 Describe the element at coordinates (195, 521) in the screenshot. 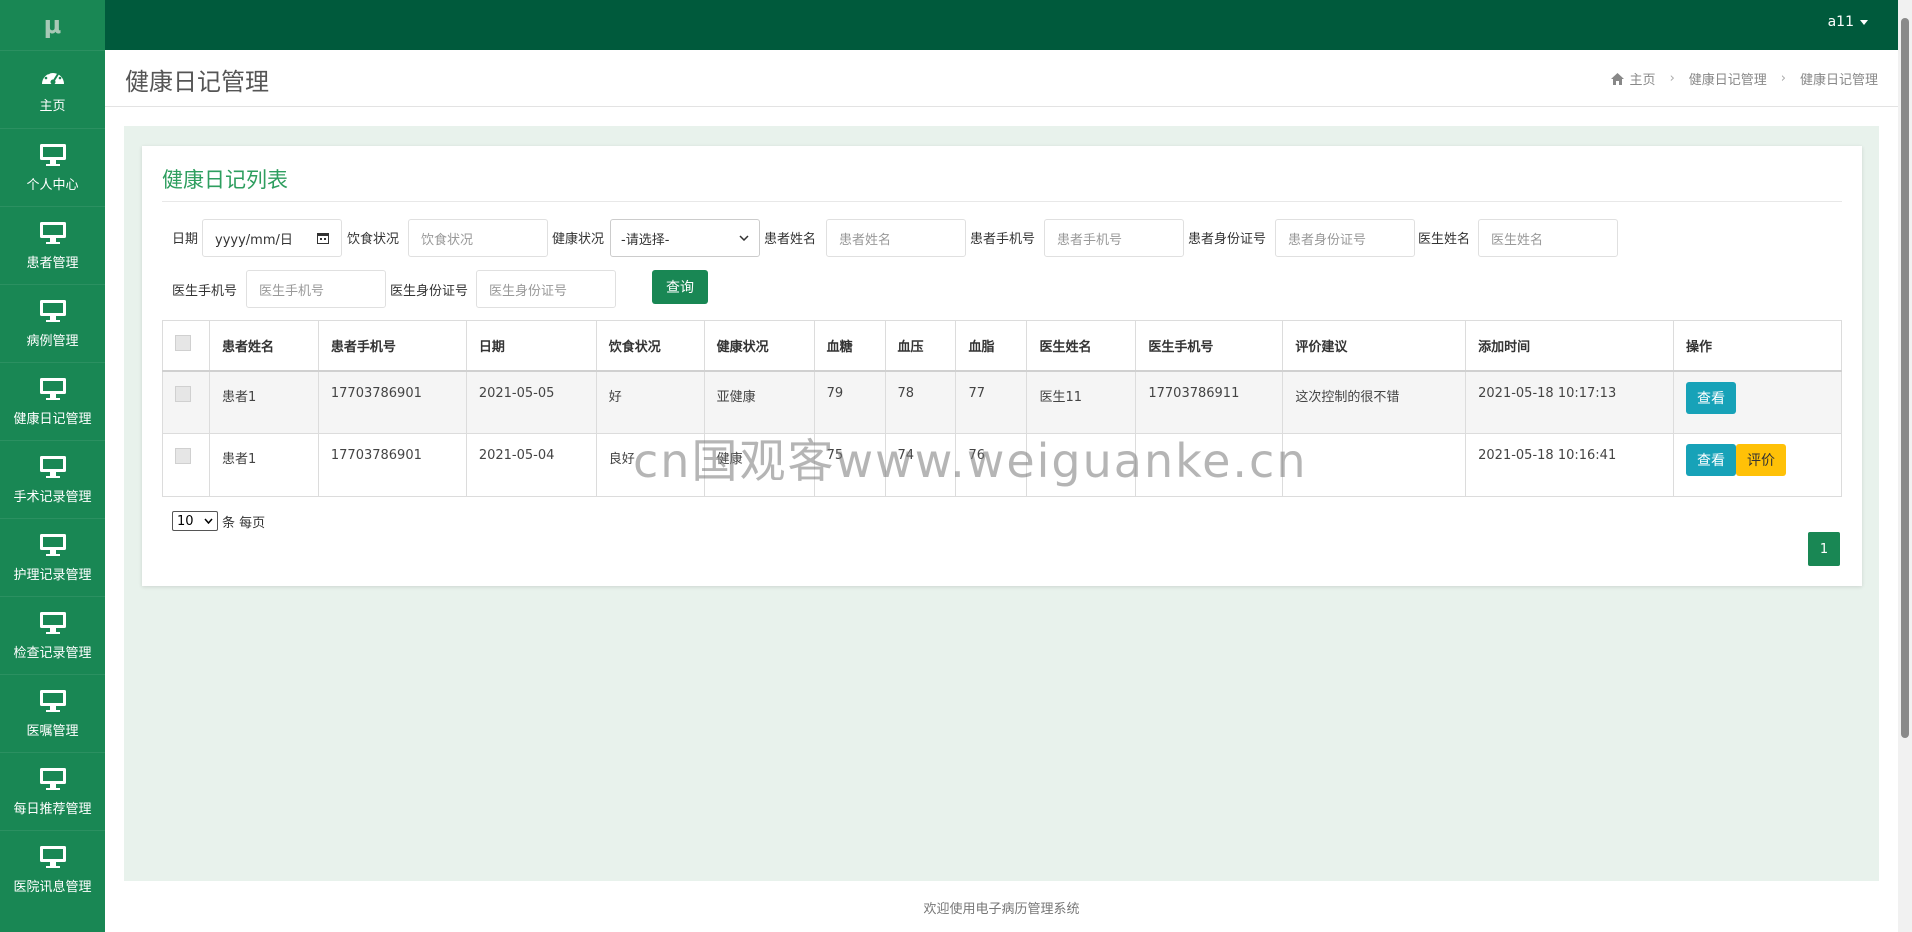

I see `page-size-select: 10` at that location.